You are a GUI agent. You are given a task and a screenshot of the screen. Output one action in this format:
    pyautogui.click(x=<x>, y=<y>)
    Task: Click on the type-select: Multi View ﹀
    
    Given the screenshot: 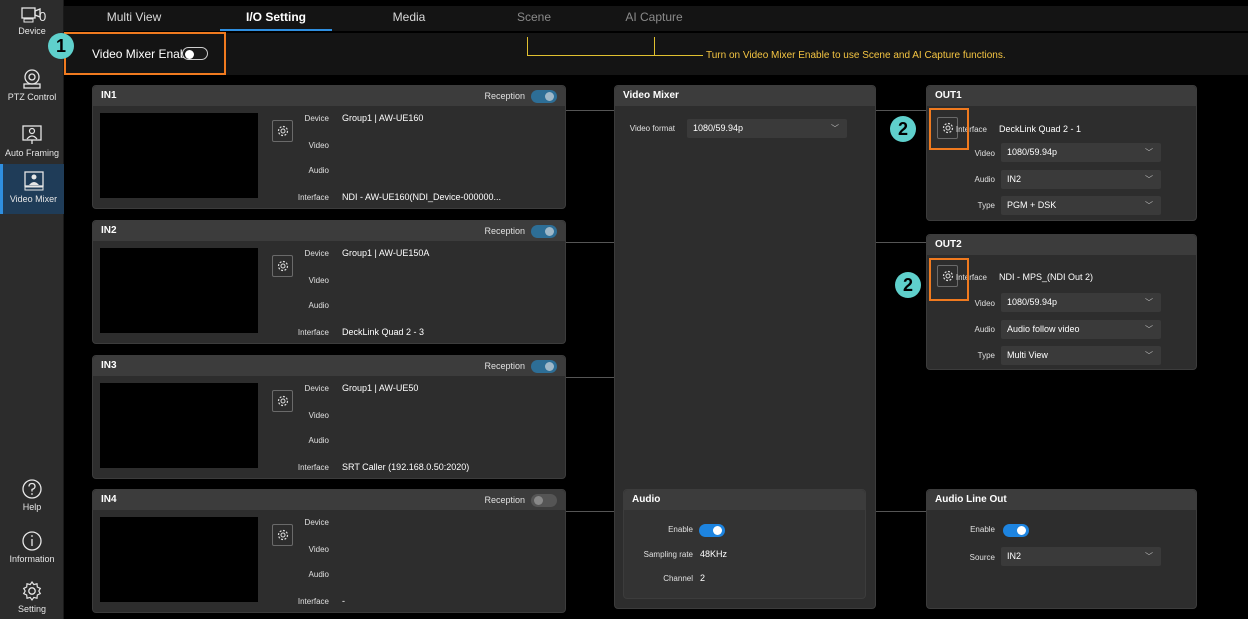 What is the action you would take?
    pyautogui.click(x=1081, y=355)
    